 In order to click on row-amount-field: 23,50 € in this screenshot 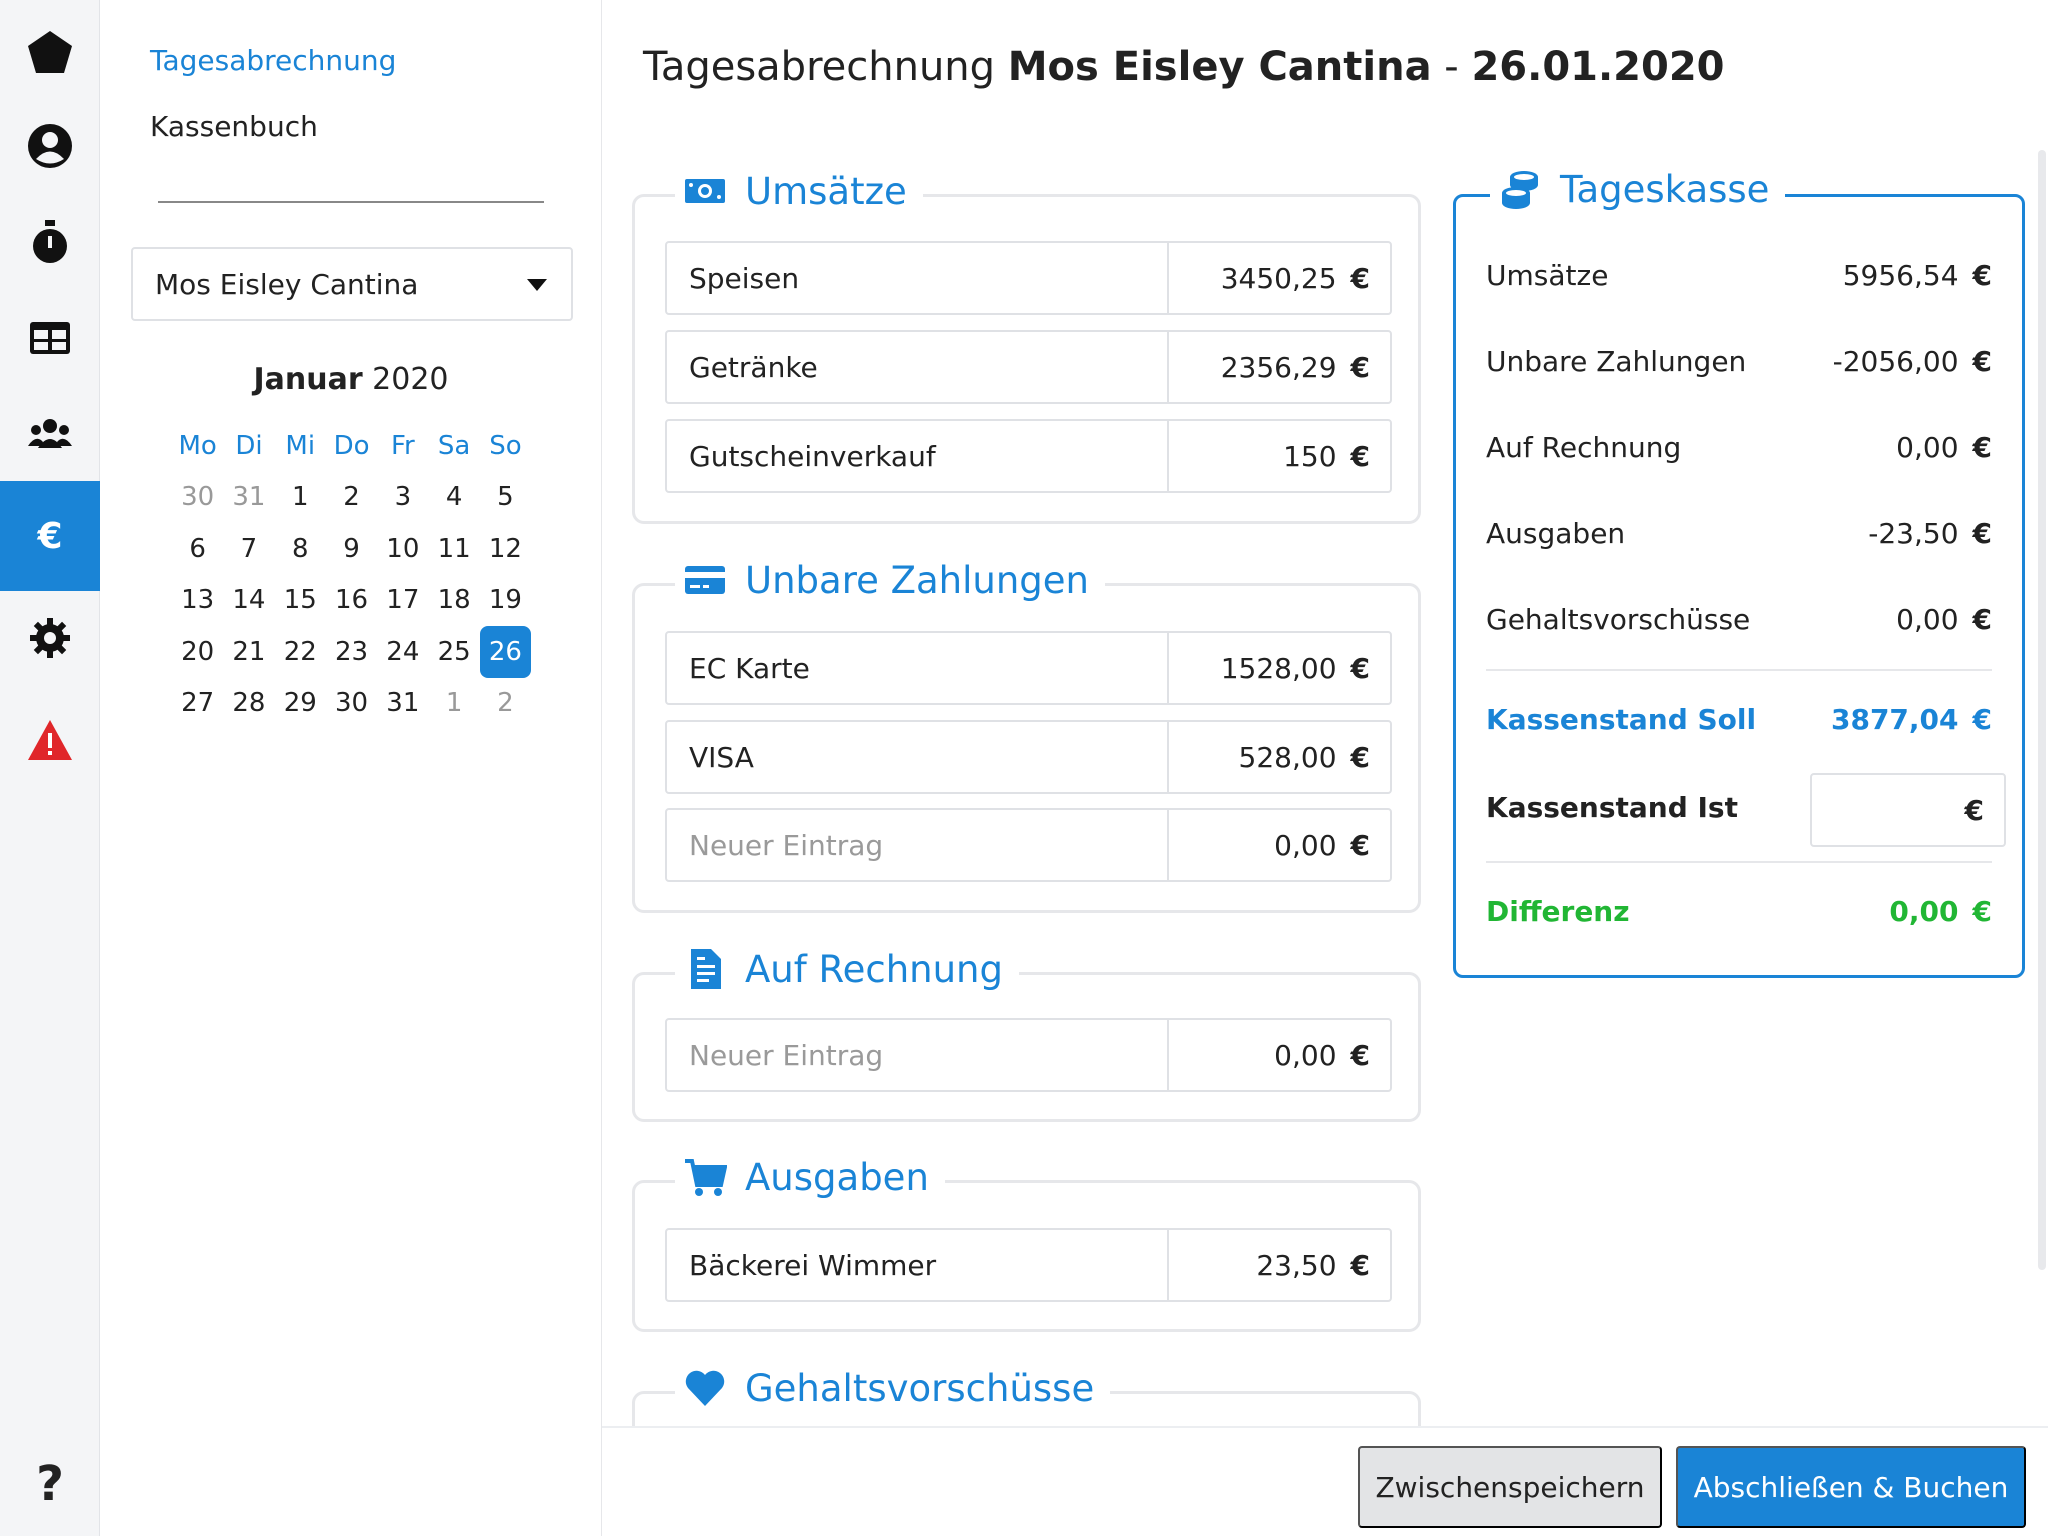, I will do `click(1279, 1265)`.